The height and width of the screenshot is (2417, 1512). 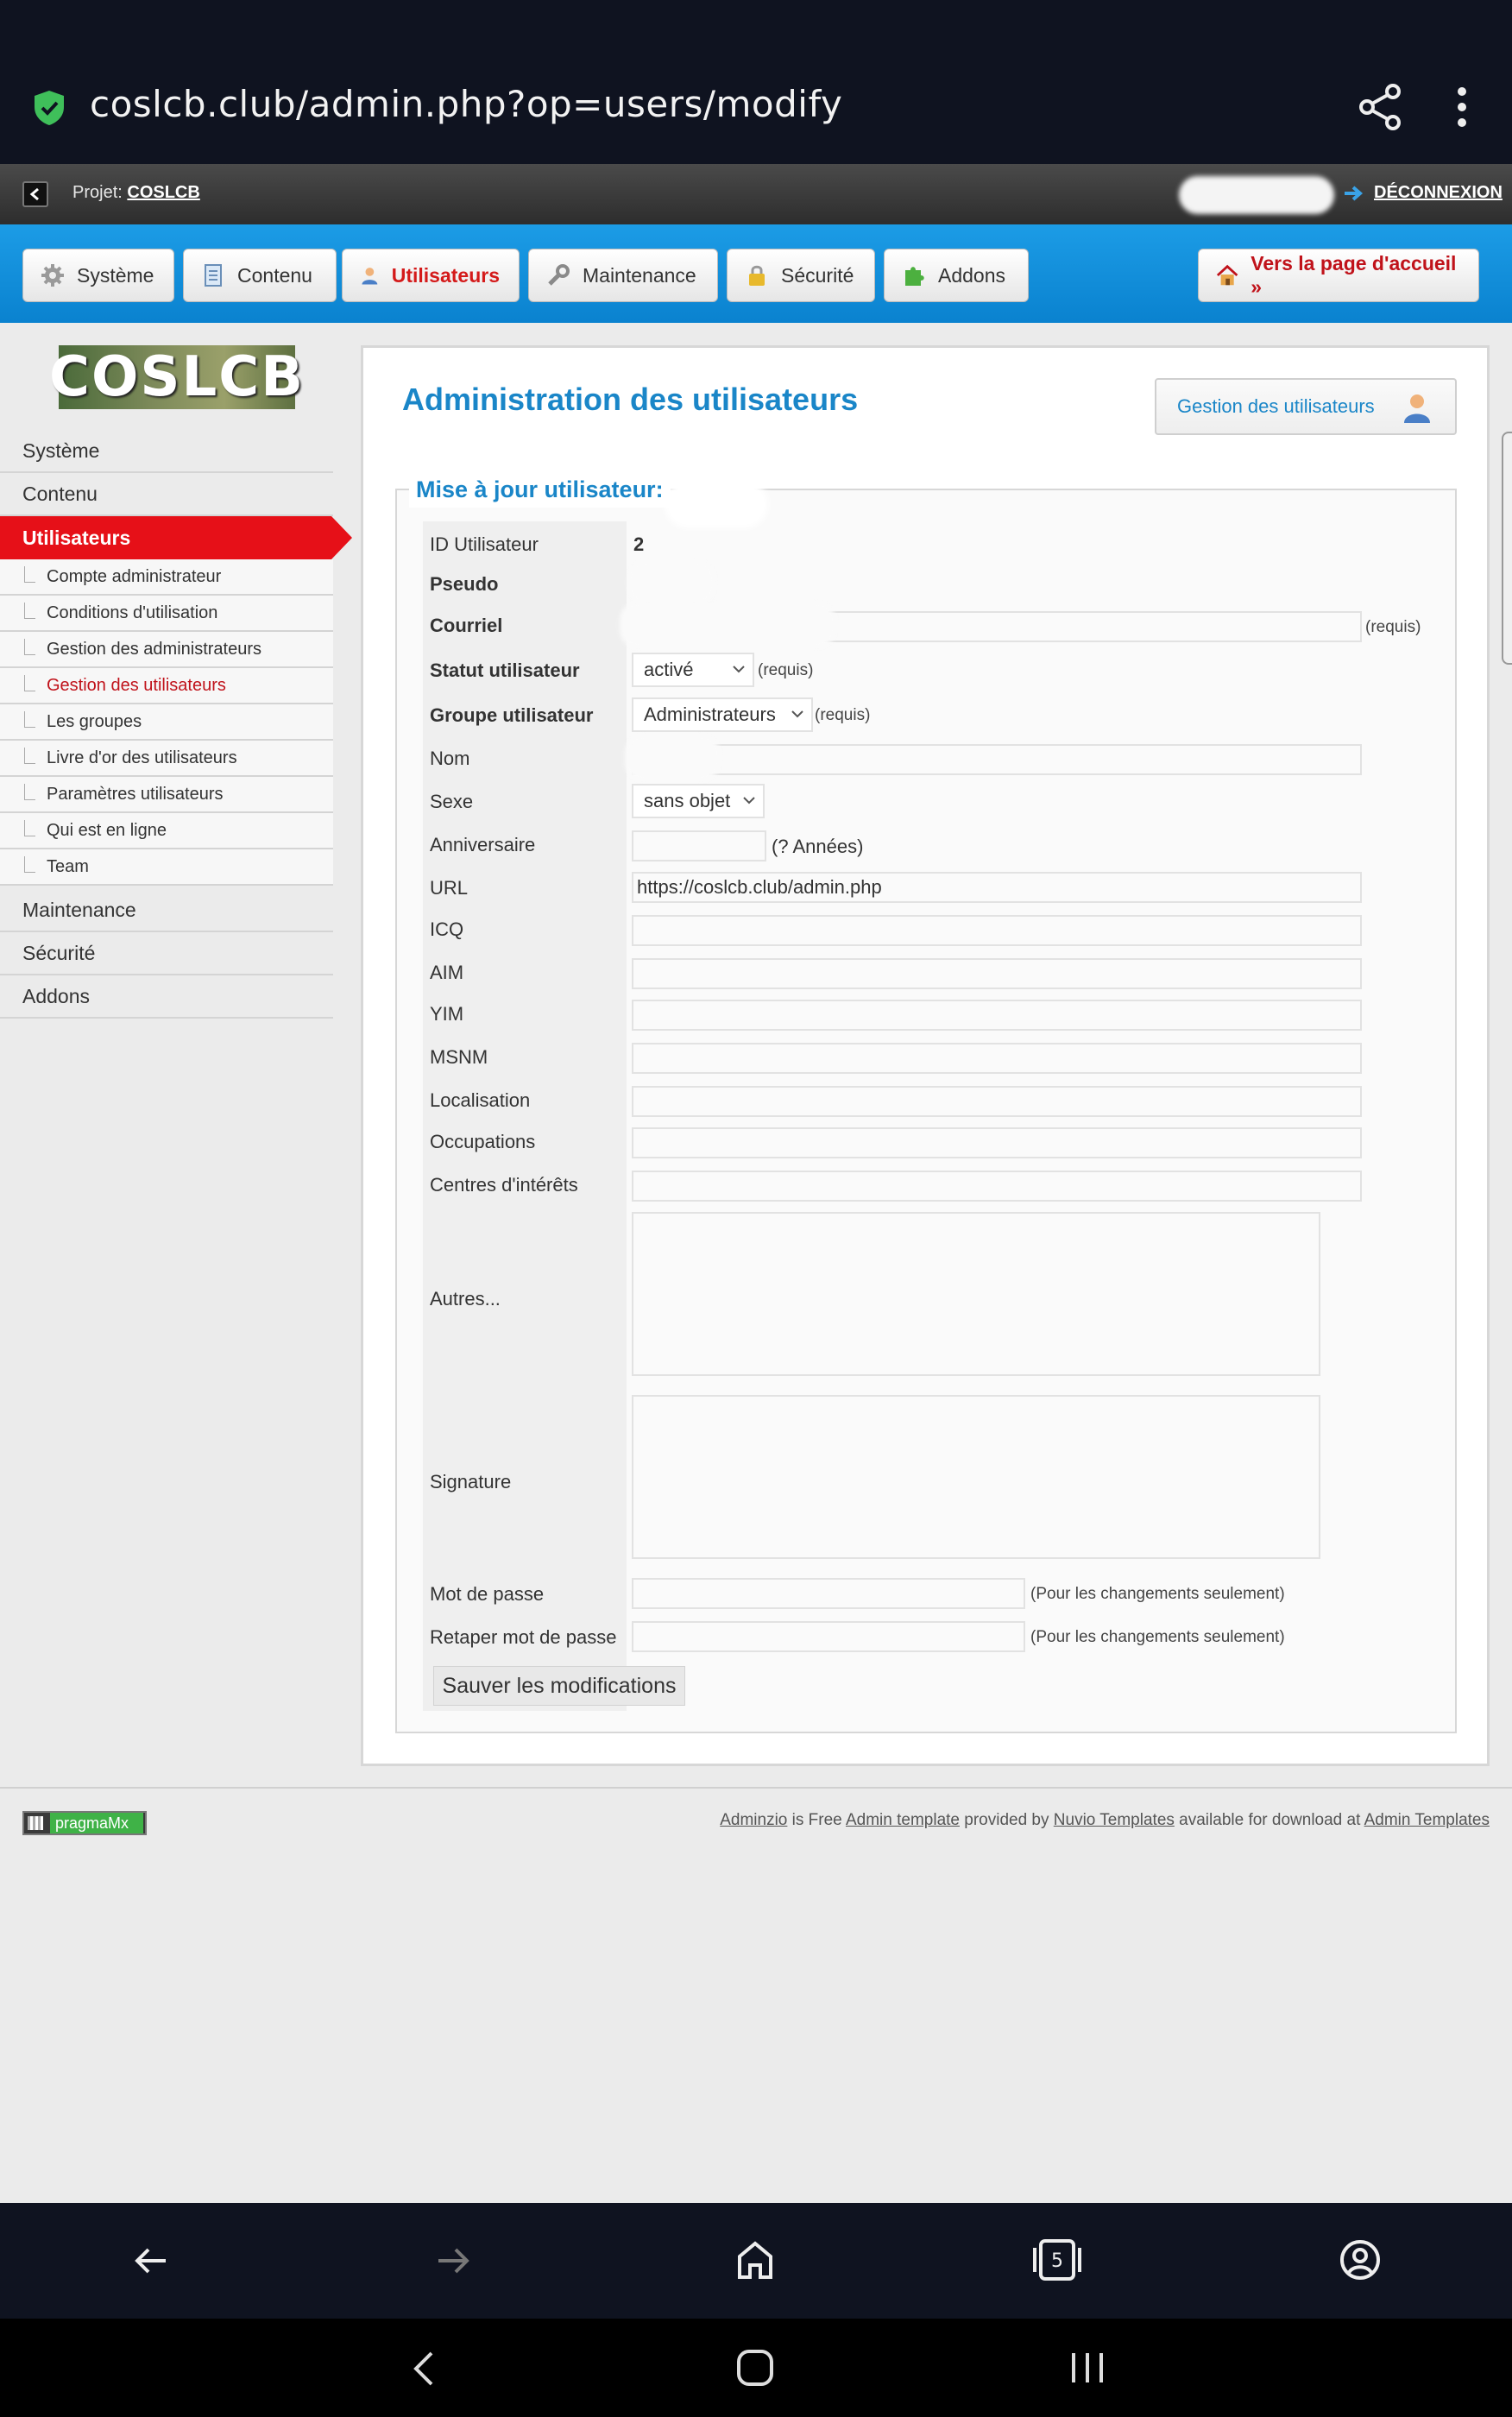 What do you see at coordinates (167, 614) in the screenshot?
I see `sidebar-sub-conditions: Conditions d'utilisation` at bounding box center [167, 614].